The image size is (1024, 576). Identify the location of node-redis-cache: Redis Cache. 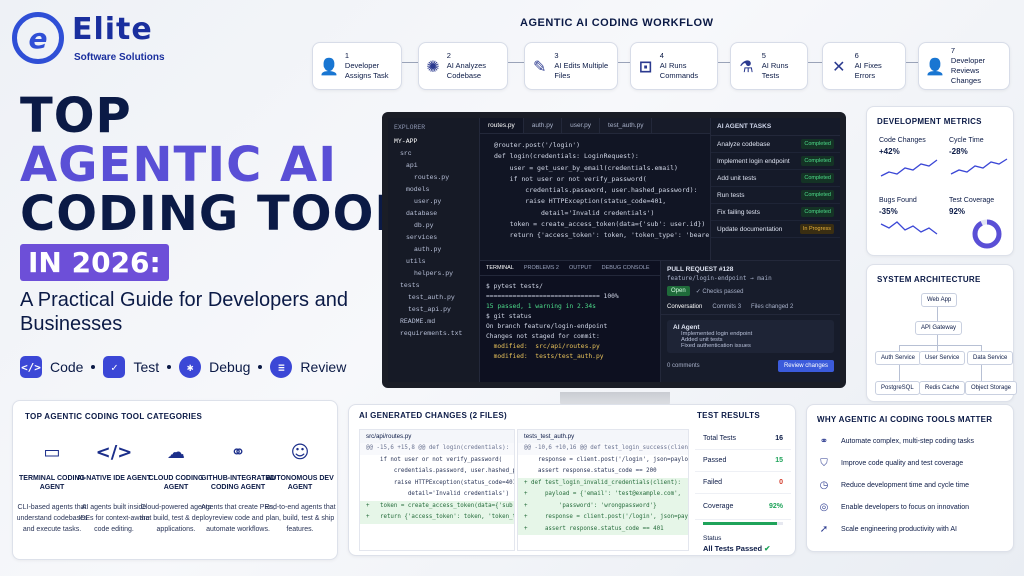
(942, 388).